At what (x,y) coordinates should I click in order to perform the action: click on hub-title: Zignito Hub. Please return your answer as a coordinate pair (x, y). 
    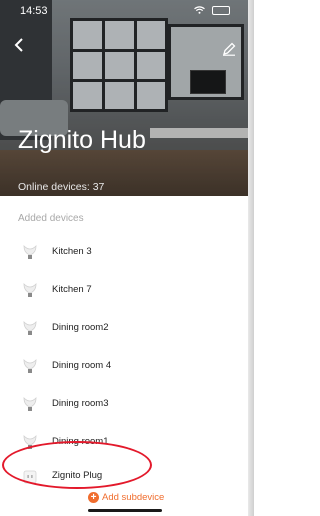
    Looking at the image, I should click on (82, 140).